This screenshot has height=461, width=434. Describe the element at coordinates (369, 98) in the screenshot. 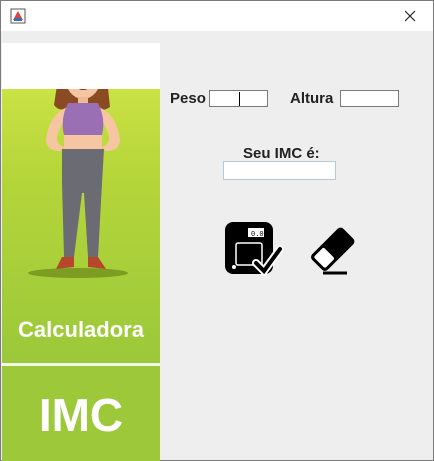

I see `altura-input` at that location.